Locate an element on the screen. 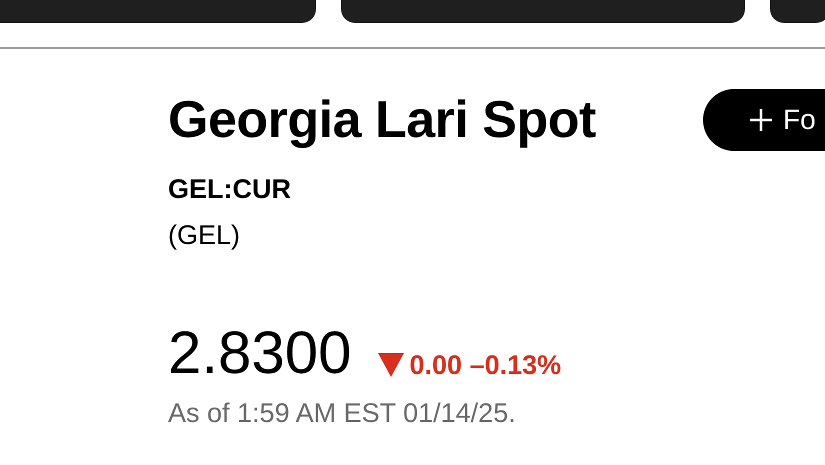 The height and width of the screenshot is (465, 825). currency-code: (GEL) is located at coordinates (204, 235).